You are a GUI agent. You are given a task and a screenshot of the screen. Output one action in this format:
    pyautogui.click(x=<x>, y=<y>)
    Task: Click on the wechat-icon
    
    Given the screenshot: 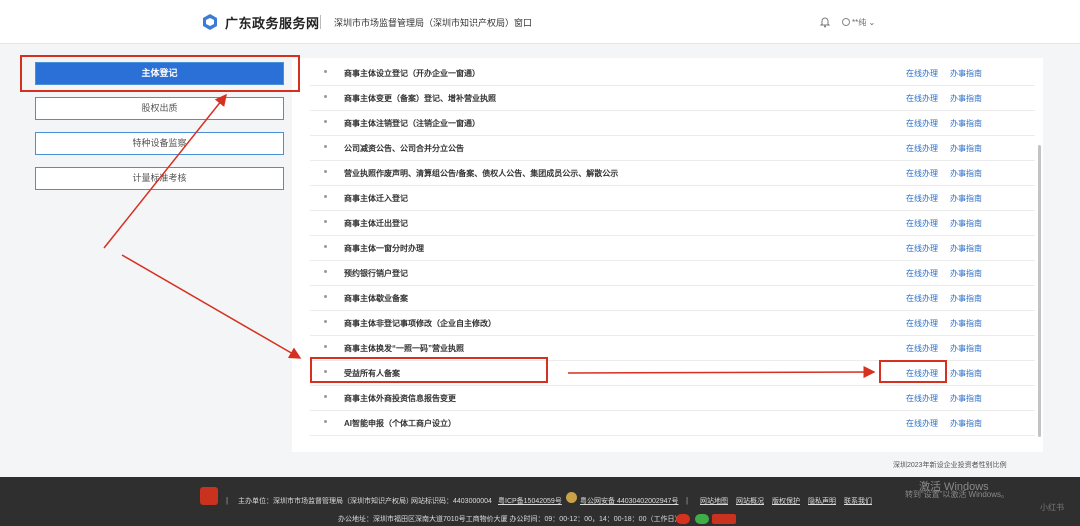 What is the action you would take?
    pyautogui.click(x=702, y=519)
    